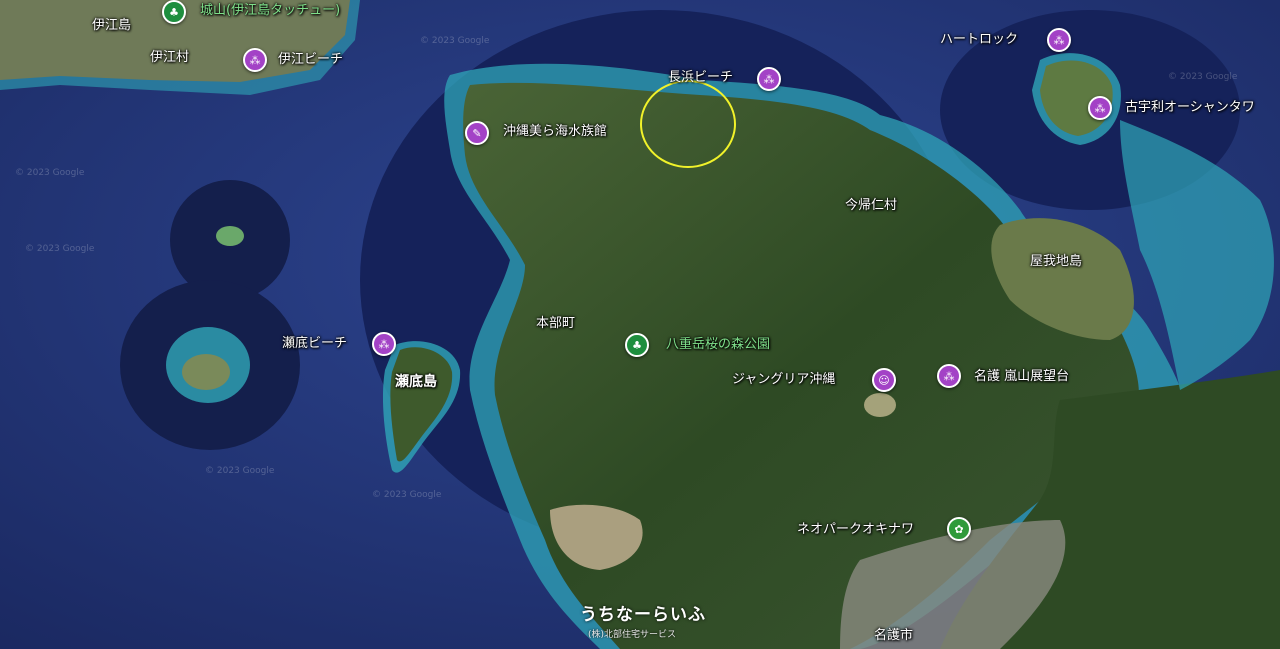  Describe the element at coordinates (855, 530) in the screenshot. I see `place-label-neopark: ネオパークオキナワ` at that location.